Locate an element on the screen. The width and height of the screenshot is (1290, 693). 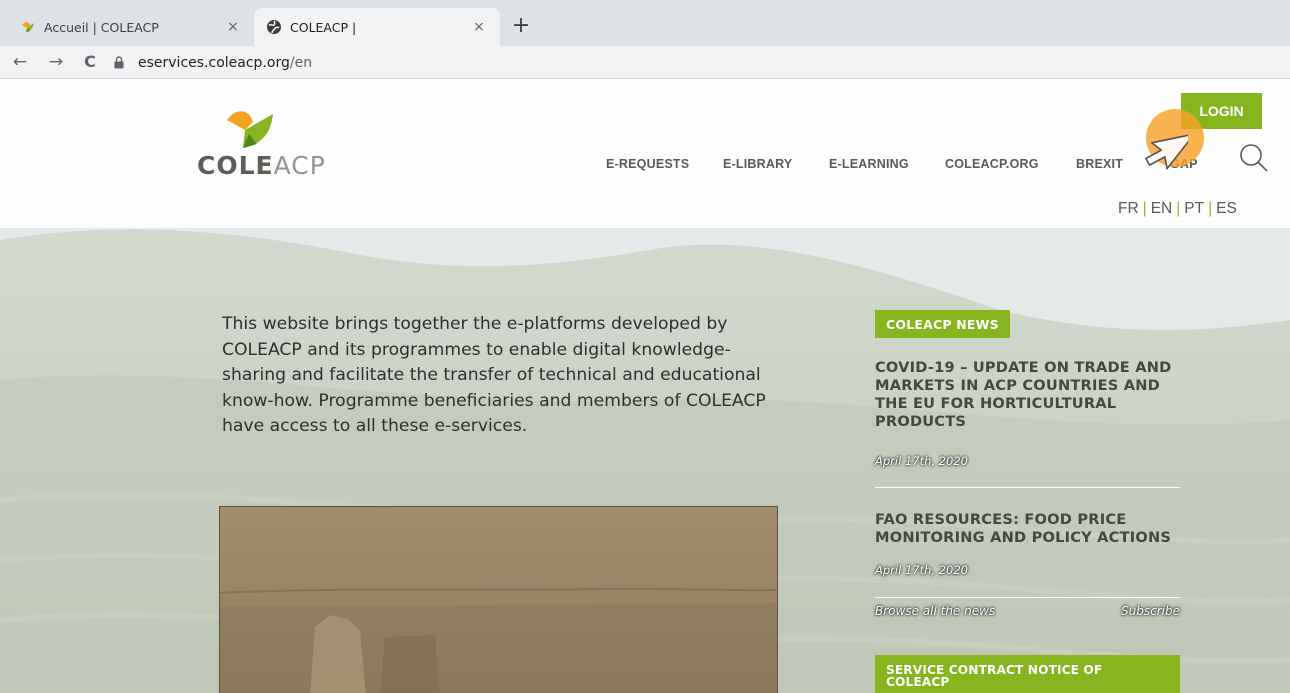
tab-title: Accueil | COLEACP is located at coordinates (101, 27).